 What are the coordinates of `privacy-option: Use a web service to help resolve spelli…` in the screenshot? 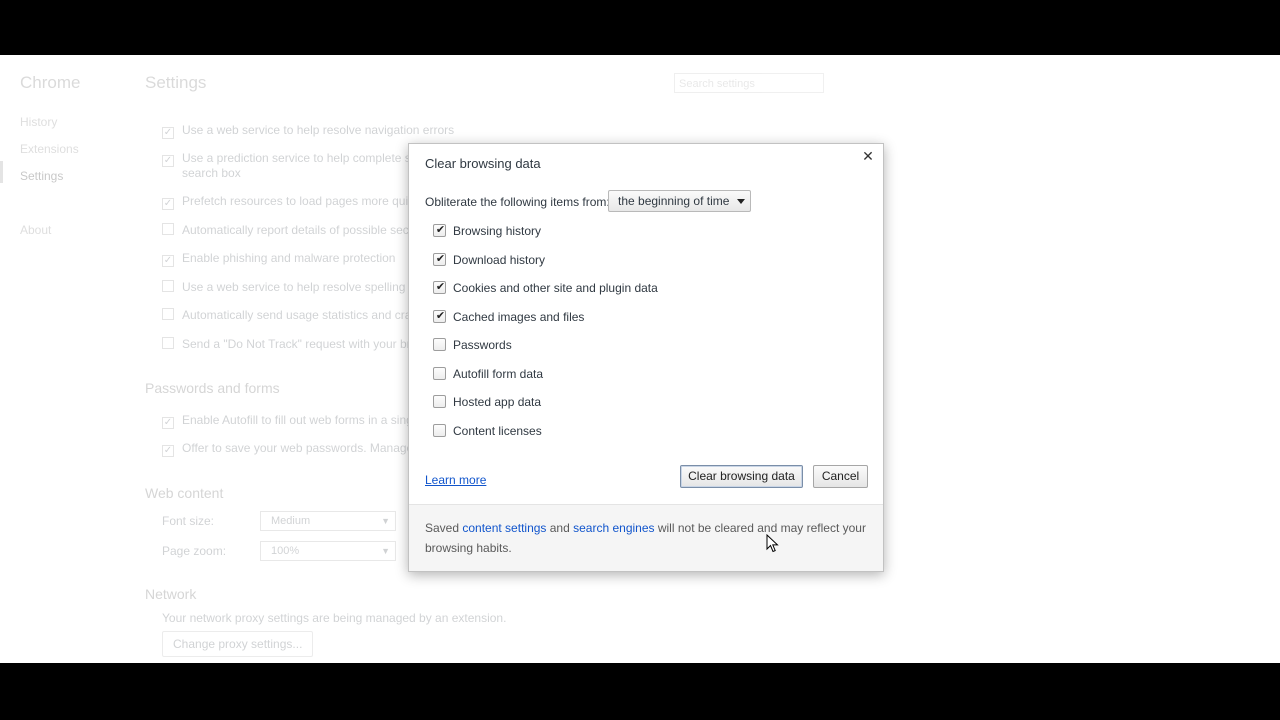 It's located at (292, 287).